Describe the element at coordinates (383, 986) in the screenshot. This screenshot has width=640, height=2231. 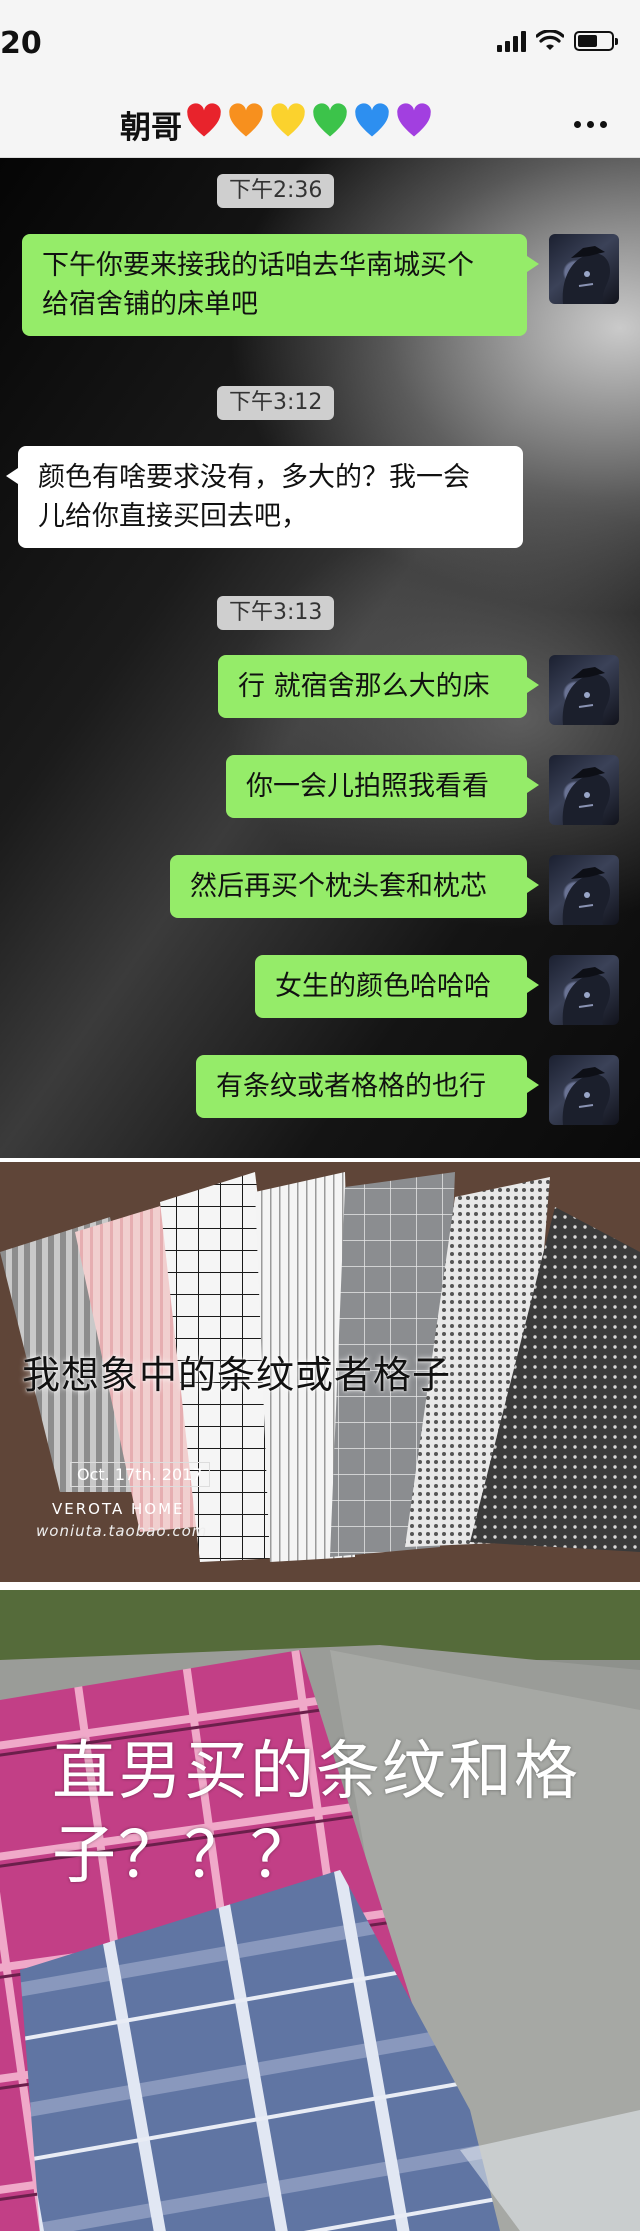
I see `message-line: 女生的颜色哈哈哈` at that location.